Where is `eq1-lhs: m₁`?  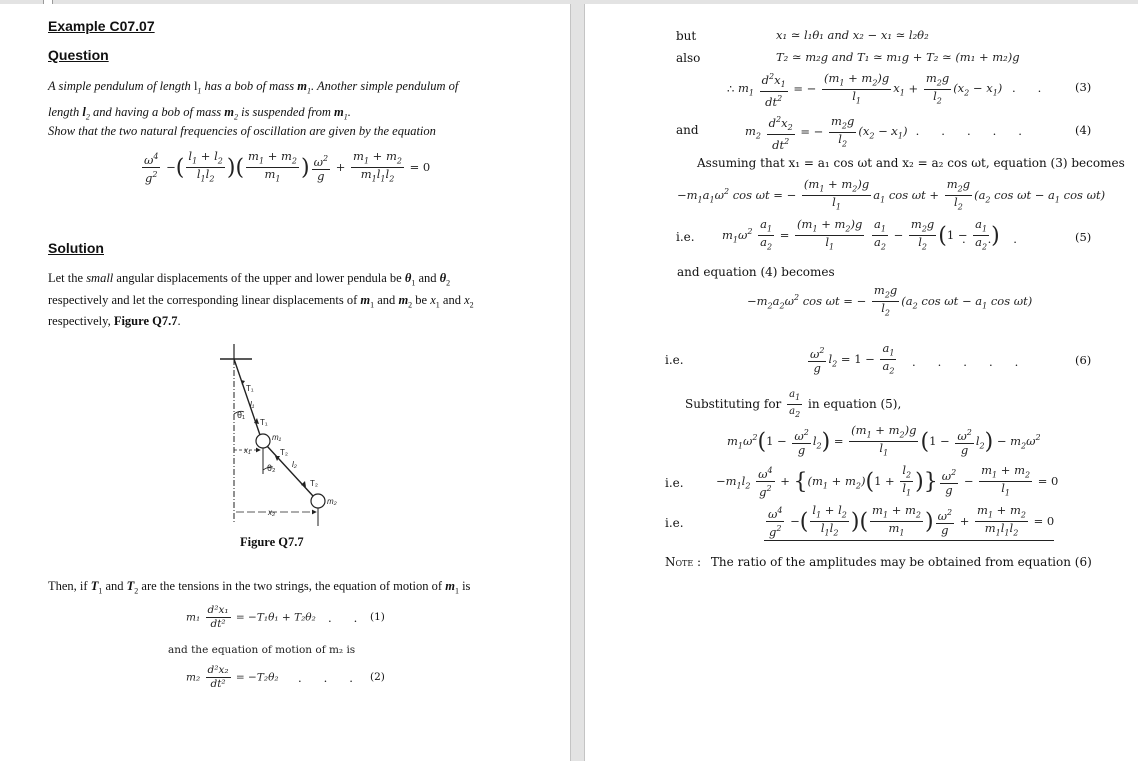
eq1-lhs: m₁ is located at coordinates (193, 617).